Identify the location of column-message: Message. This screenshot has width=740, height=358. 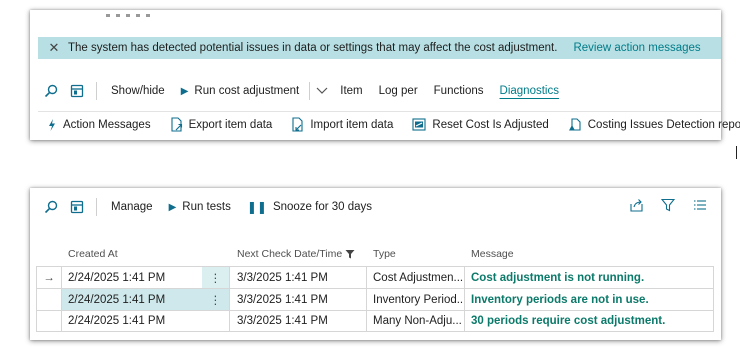
(589, 254).